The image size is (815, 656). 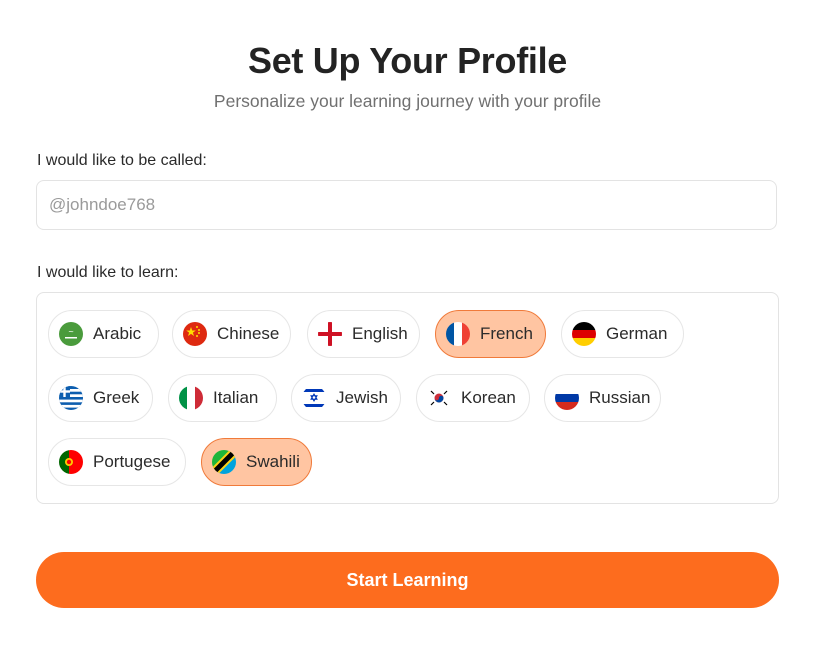 What do you see at coordinates (248, 333) in the screenshot?
I see `language-label: Chinese` at bounding box center [248, 333].